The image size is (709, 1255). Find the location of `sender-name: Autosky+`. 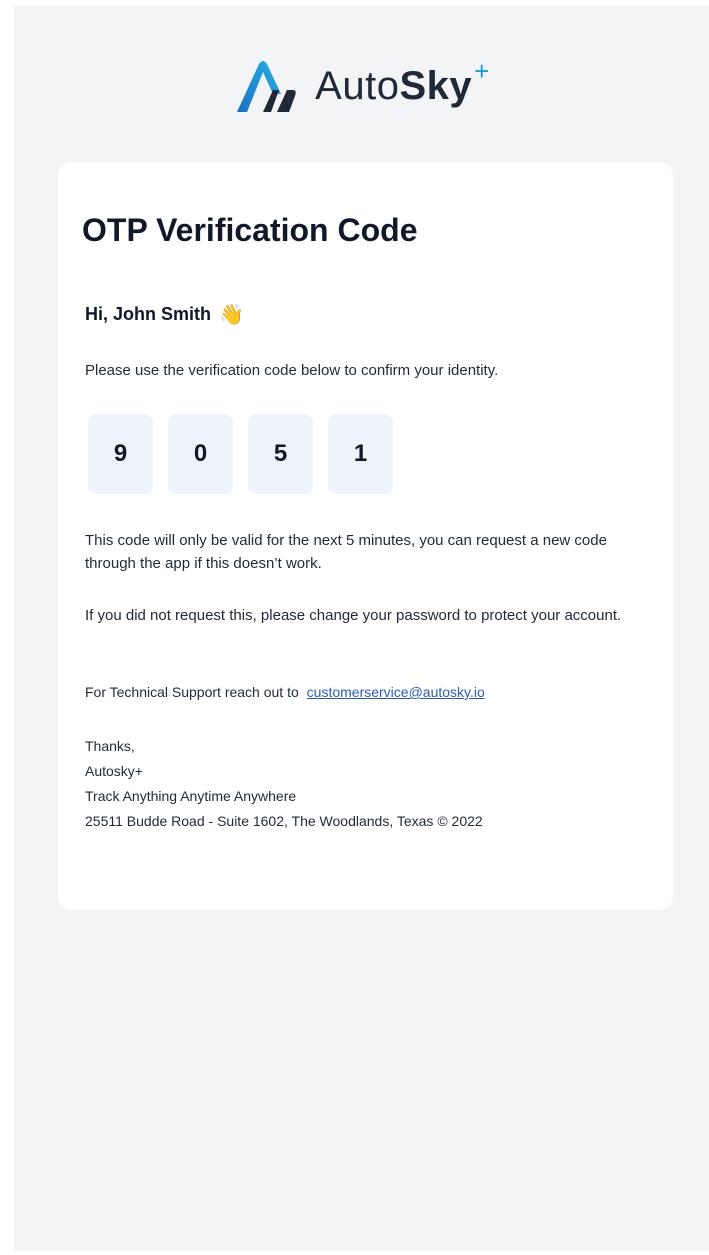

sender-name: Autosky+ is located at coordinates (114, 771).